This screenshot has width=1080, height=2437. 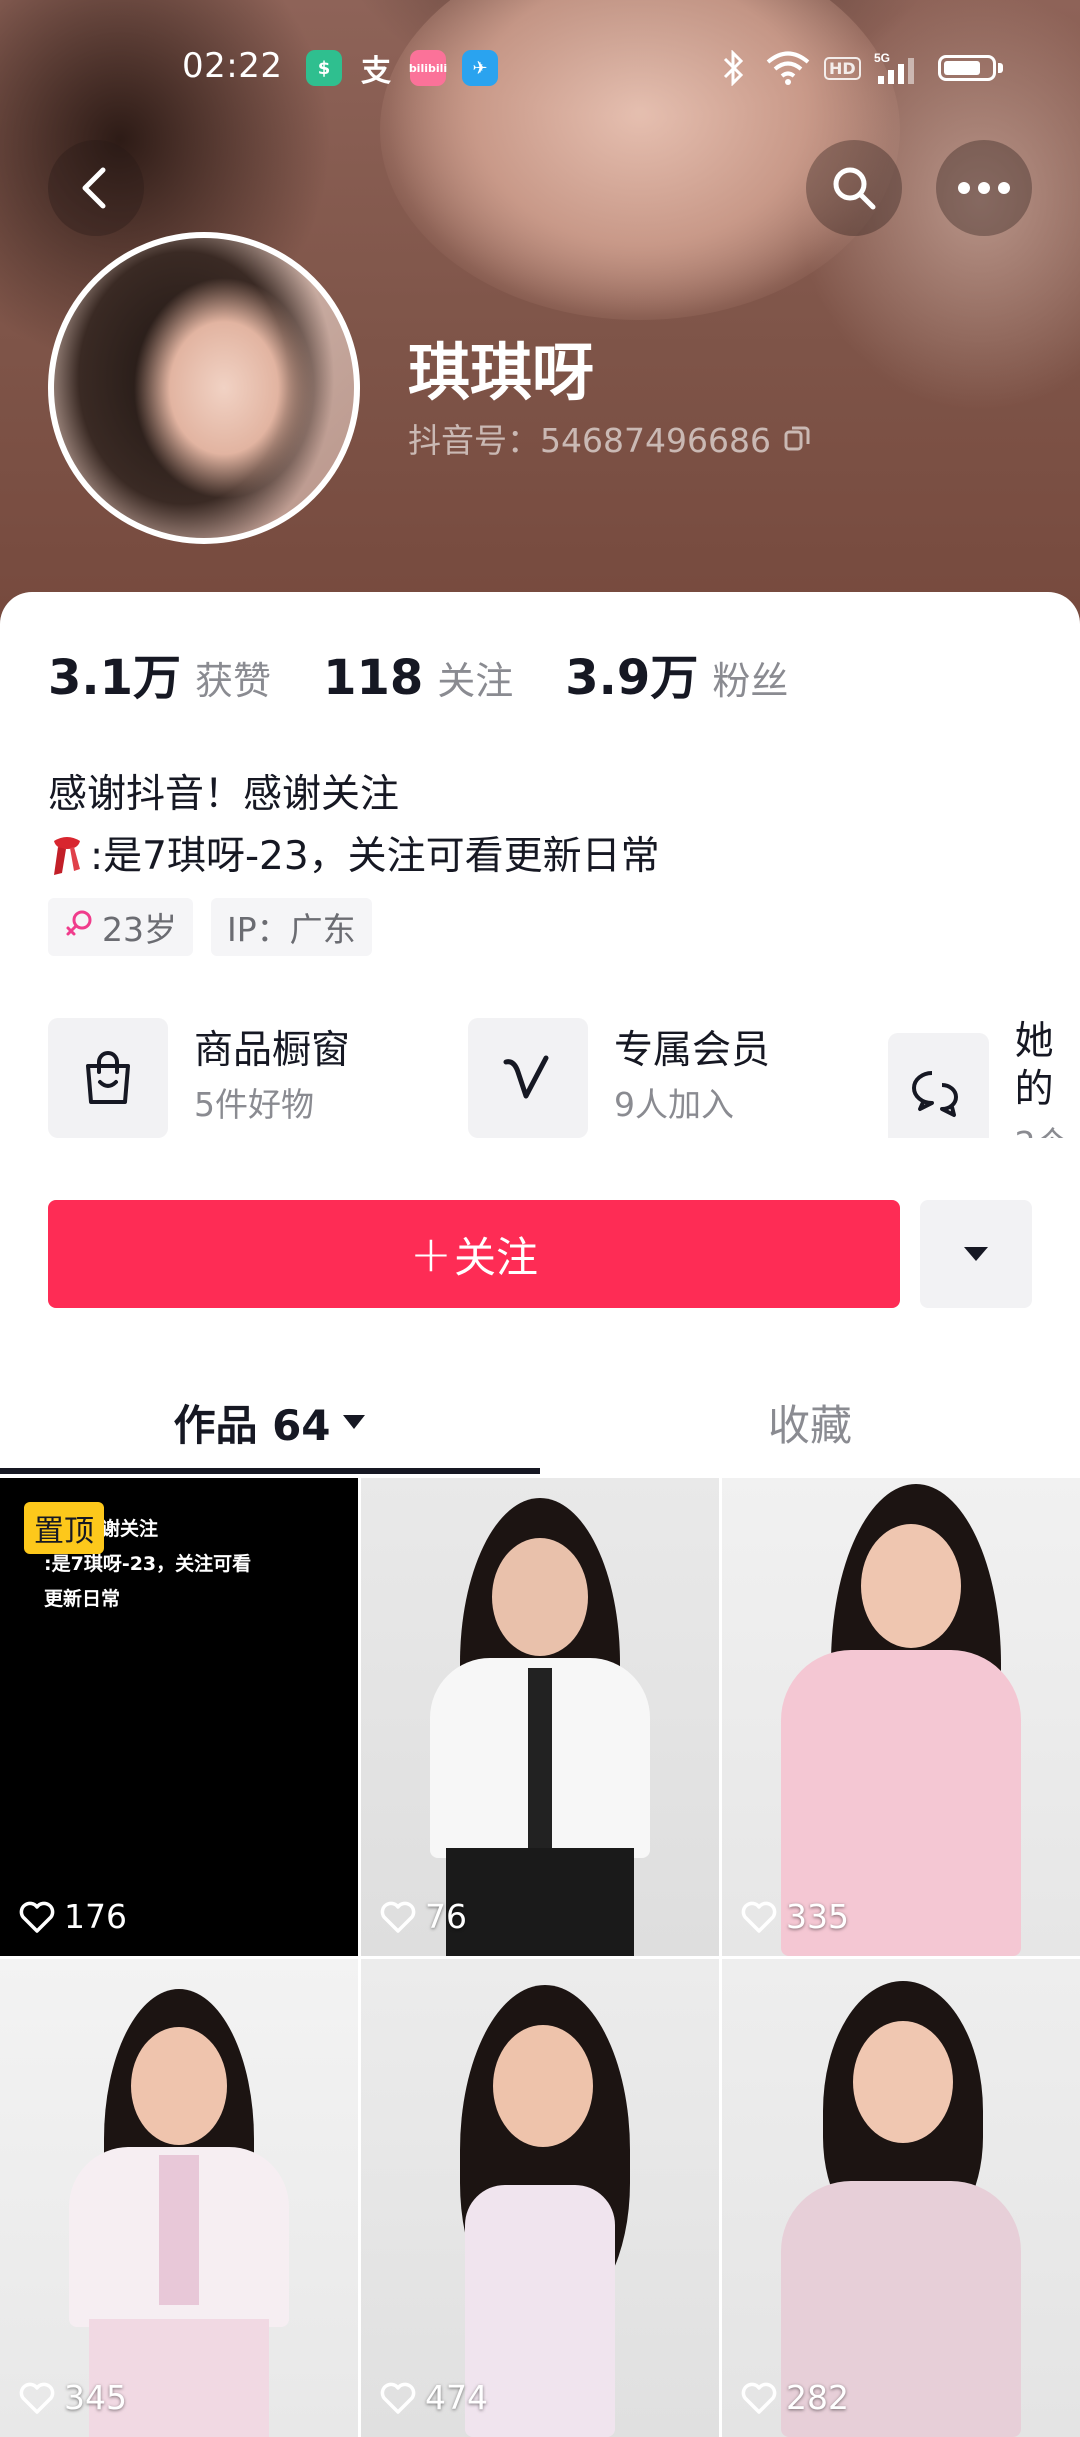 I want to click on membership-title: 专属会员, so click(x=692, y=1050).